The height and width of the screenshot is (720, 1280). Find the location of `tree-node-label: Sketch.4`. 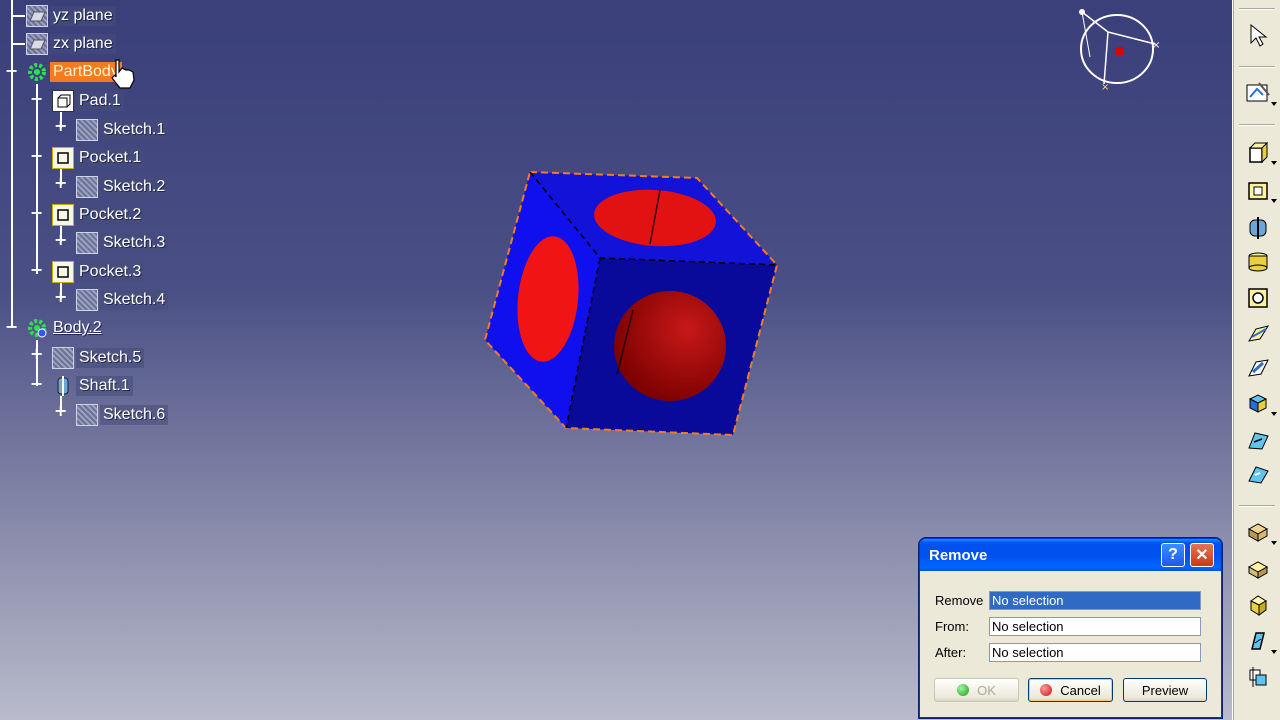

tree-node-label: Sketch.4 is located at coordinates (134, 300).